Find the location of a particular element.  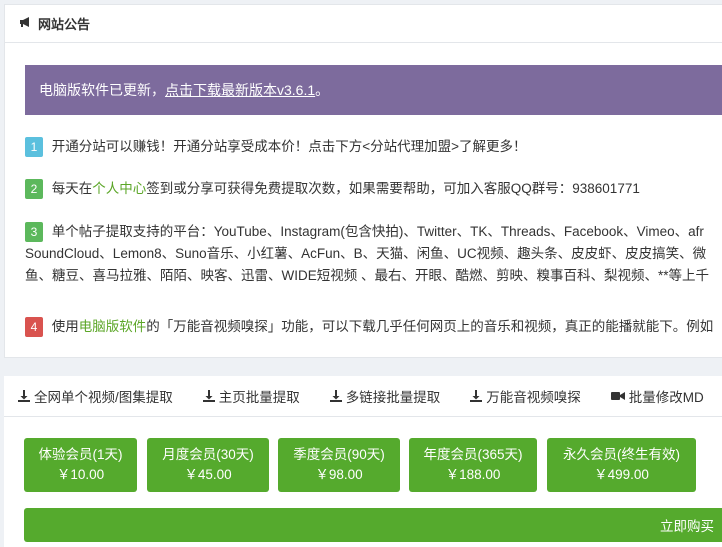

number-badge: 2 is located at coordinates (34, 189).